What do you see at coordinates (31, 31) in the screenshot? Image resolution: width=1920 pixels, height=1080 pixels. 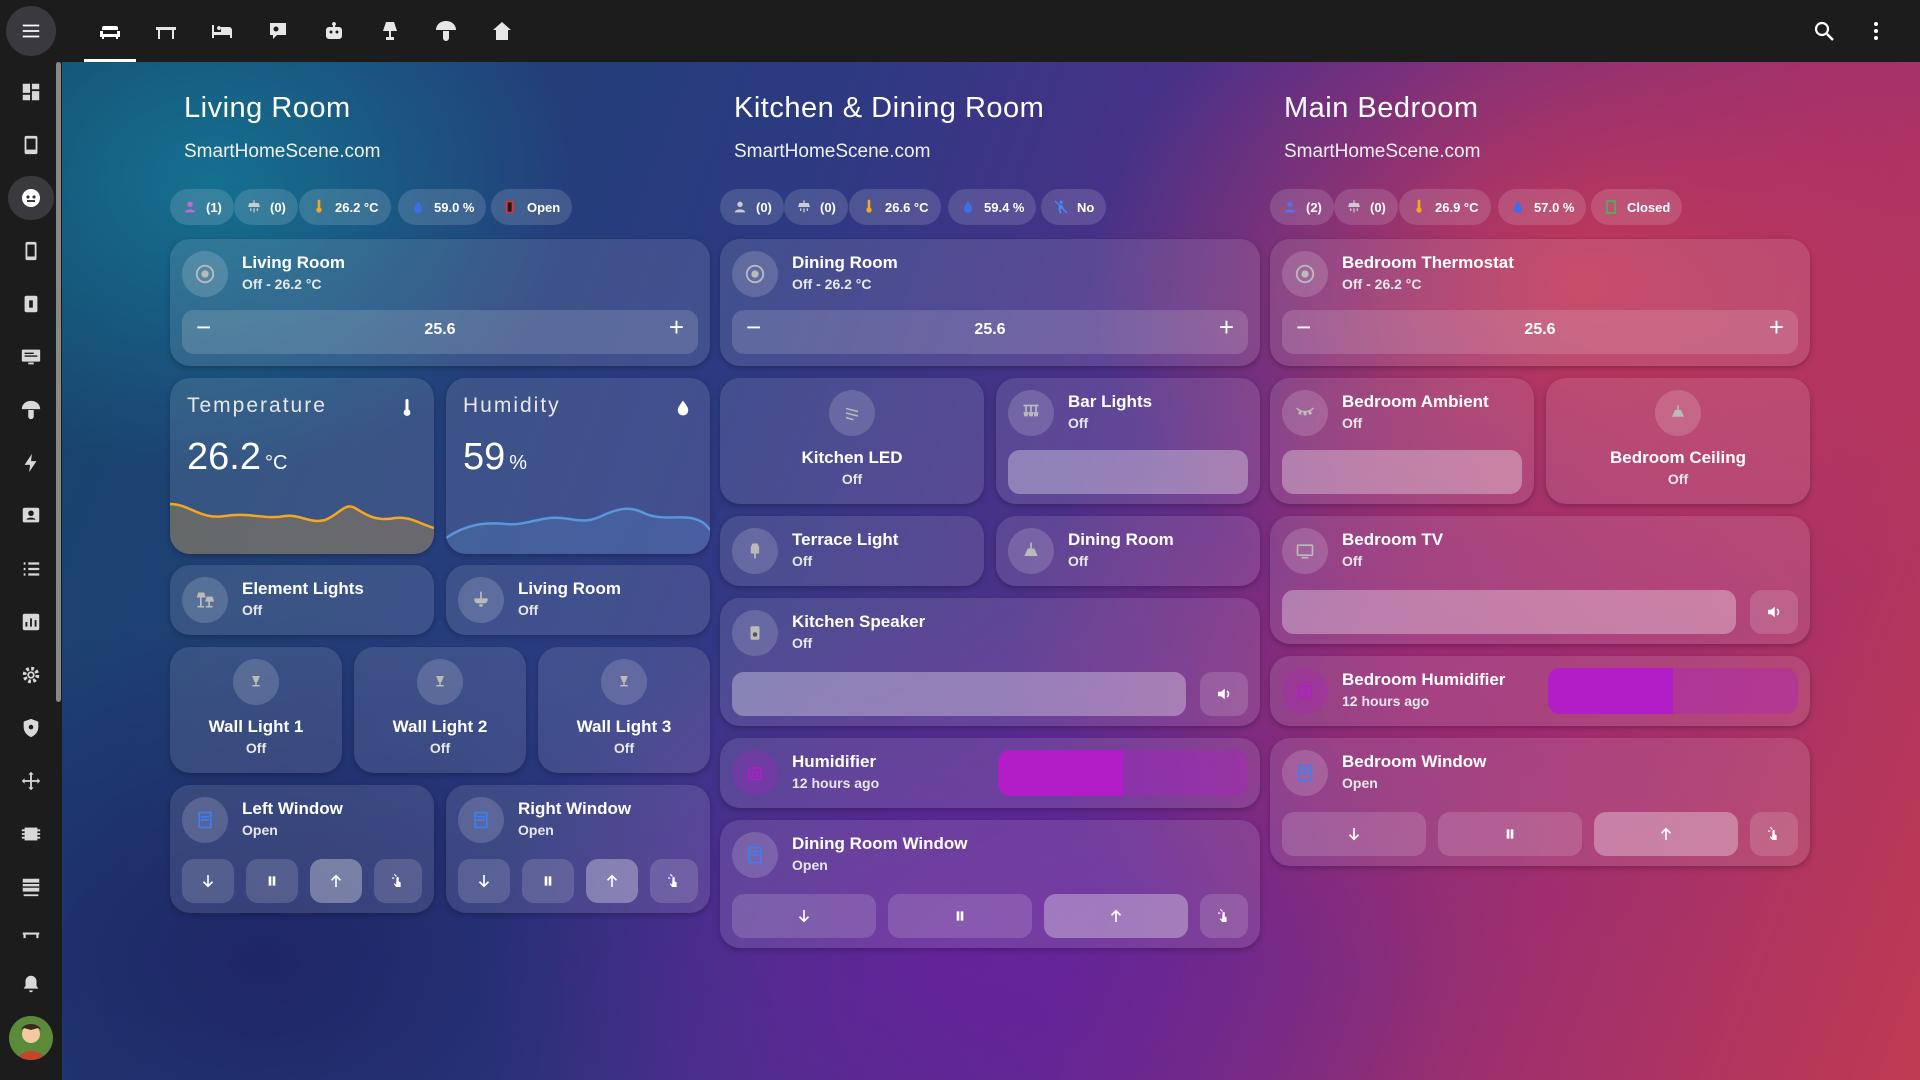 I see `menu-button` at bounding box center [31, 31].